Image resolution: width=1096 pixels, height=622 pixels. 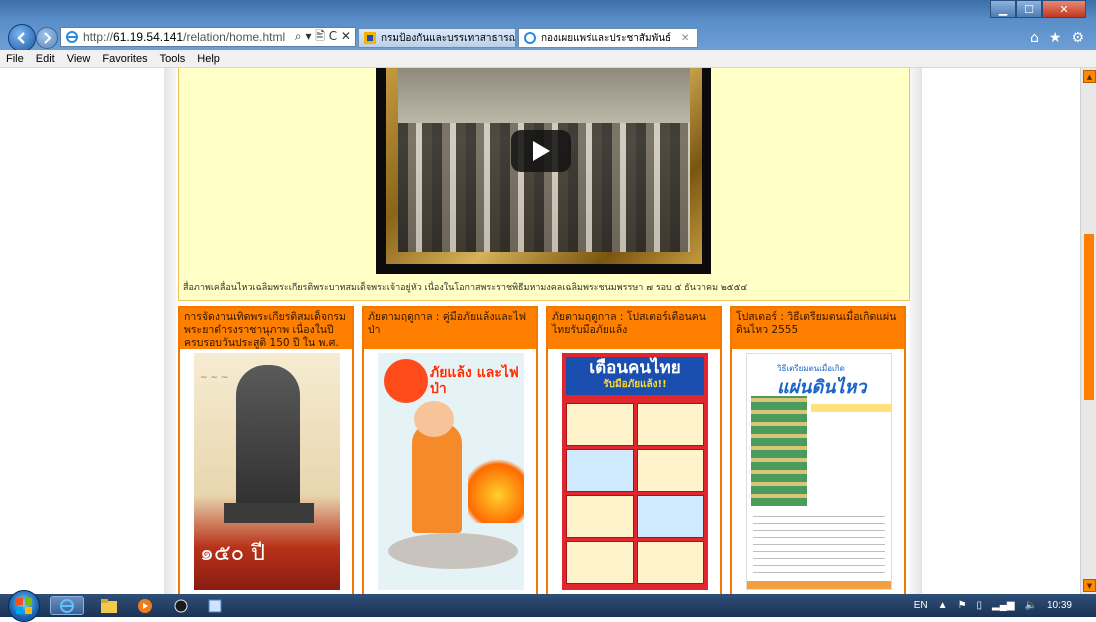 What do you see at coordinates (851, 408) in the screenshot?
I see `poster-highlight-bar` at bounding box center [851, 408].